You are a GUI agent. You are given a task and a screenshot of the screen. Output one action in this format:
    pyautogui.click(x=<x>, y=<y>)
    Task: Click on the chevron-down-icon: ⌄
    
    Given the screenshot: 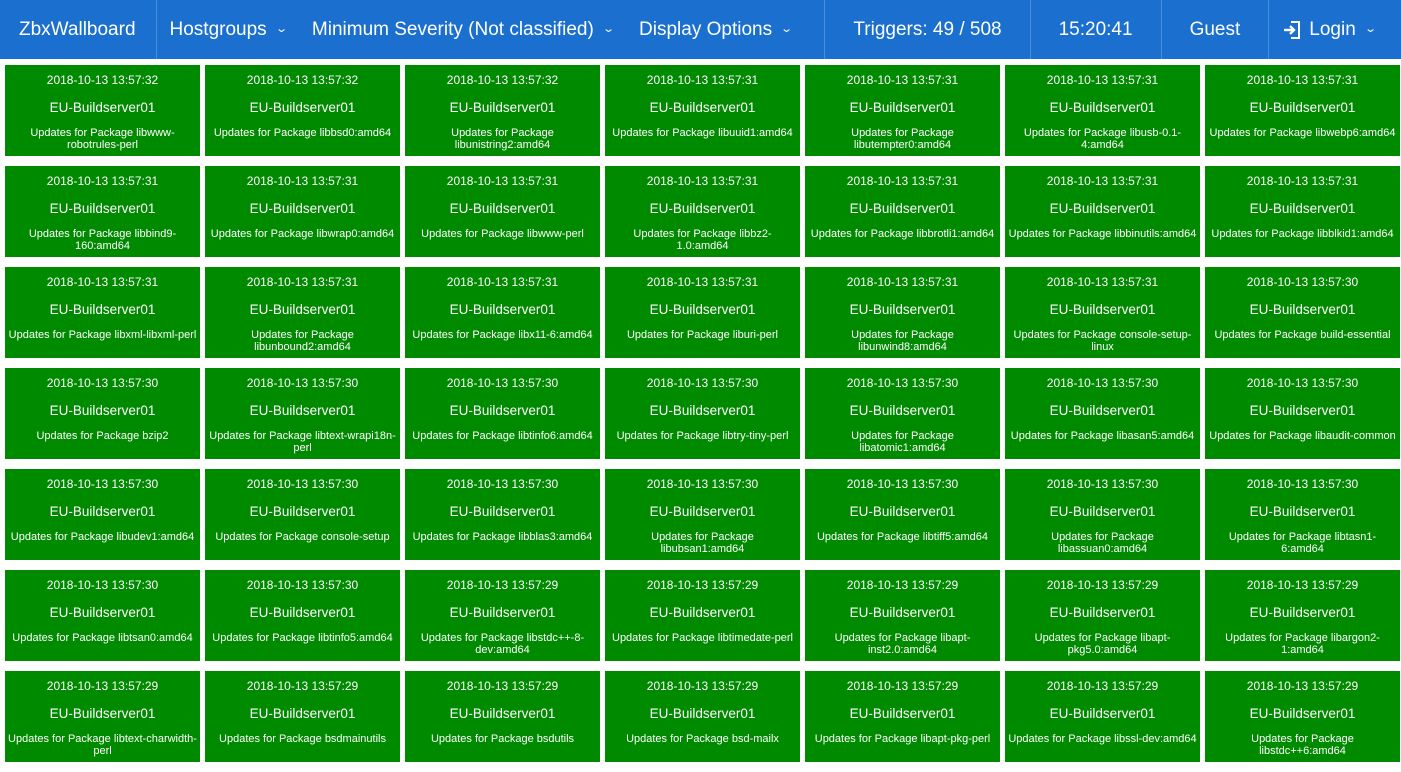 What is the action you would take?
    pyautogui.click(x=281, y=29)
    